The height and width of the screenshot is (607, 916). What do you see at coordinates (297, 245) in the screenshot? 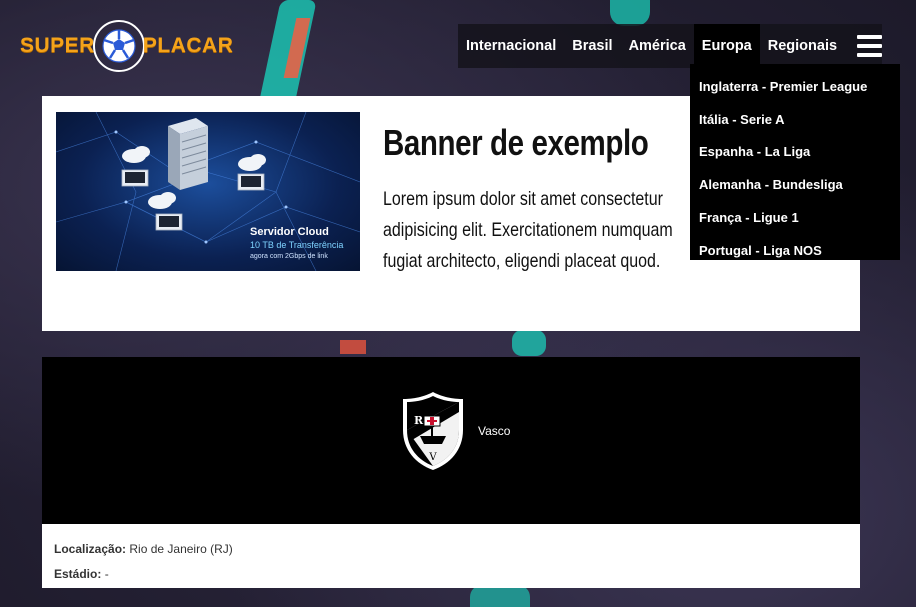
I see `banner-image-caption-sub: 10 TB de Transferência` at bounding box center [297, 245].